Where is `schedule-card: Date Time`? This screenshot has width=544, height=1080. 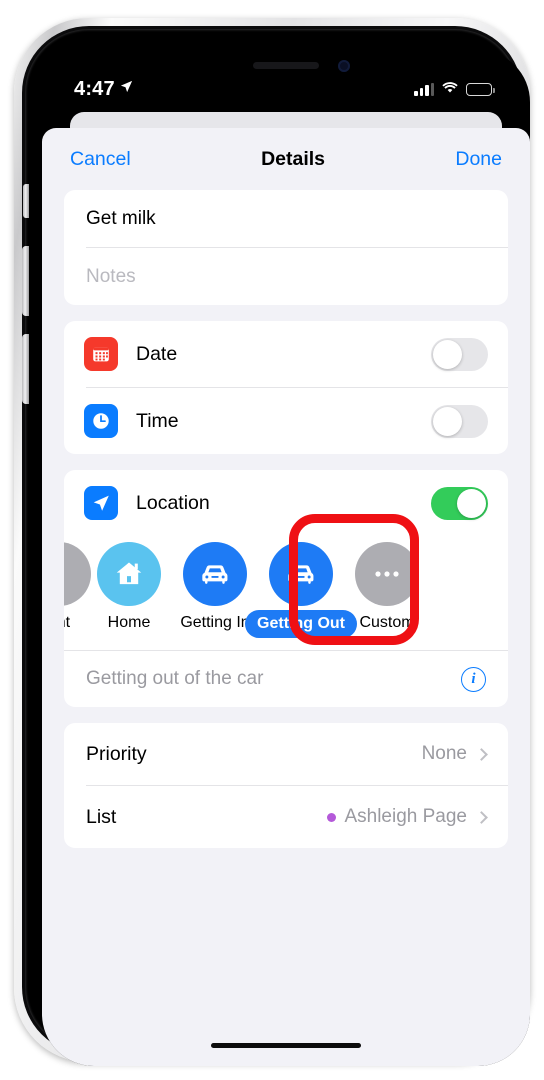
schedule-card: Date Time is located at coordinates (286, 387).